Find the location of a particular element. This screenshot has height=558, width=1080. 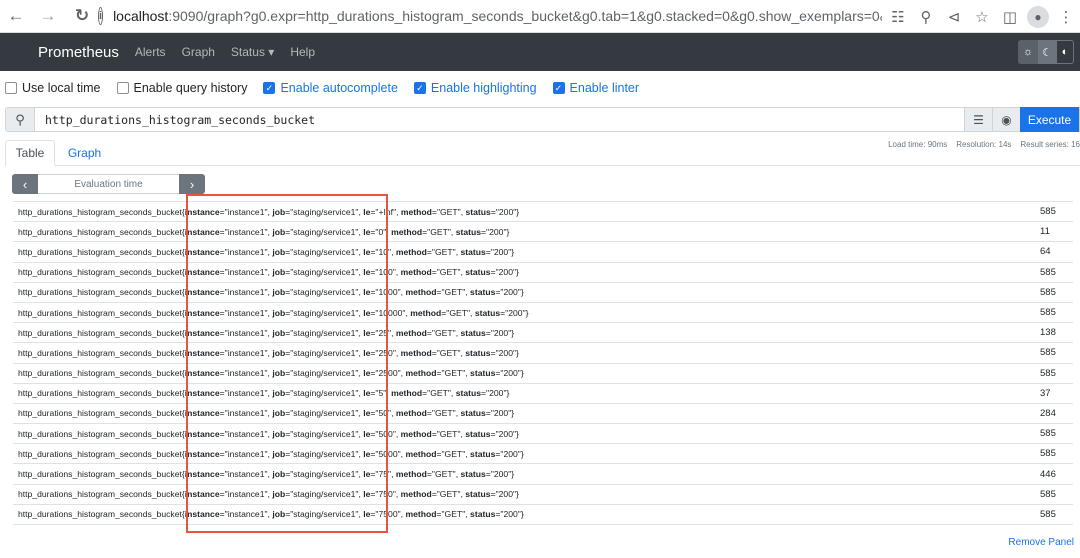

nav-graph: Graph is located at coordinates (198, 52).